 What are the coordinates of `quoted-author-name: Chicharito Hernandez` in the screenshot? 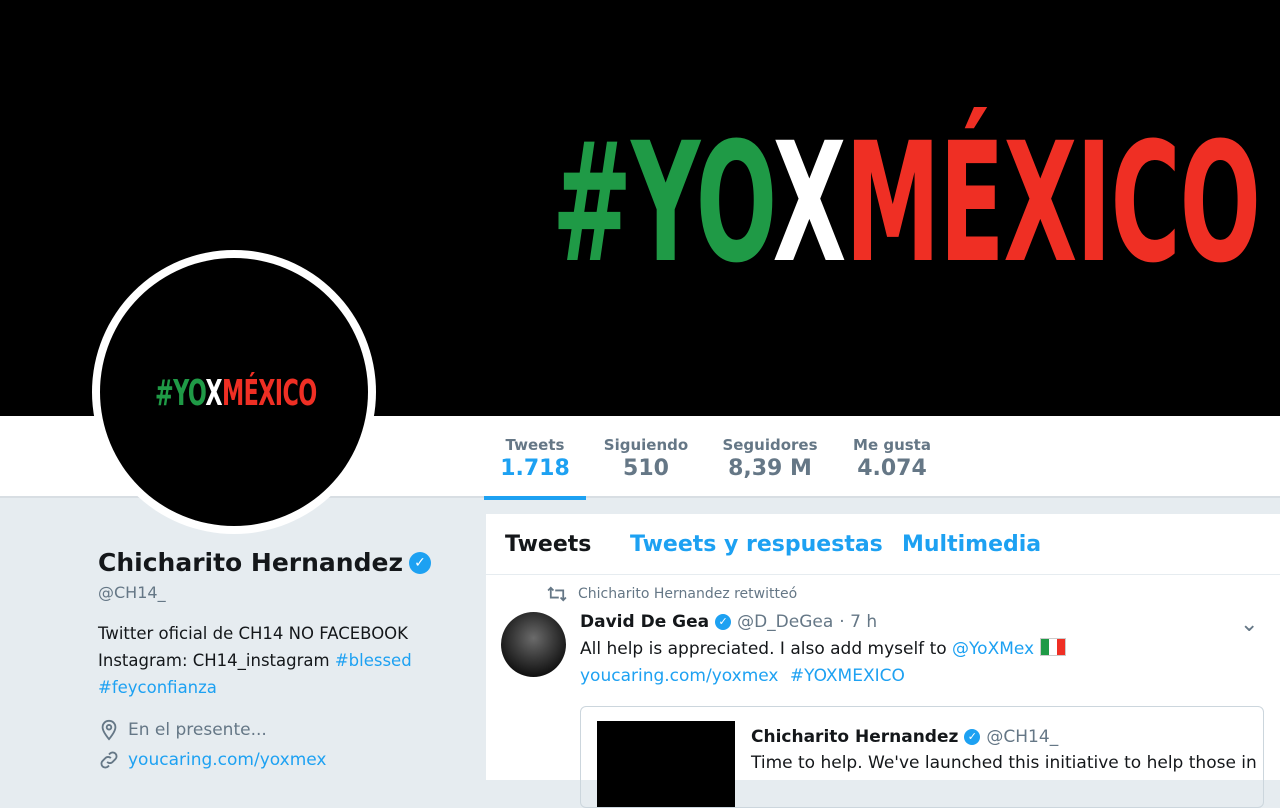 It's located at (855, 737).